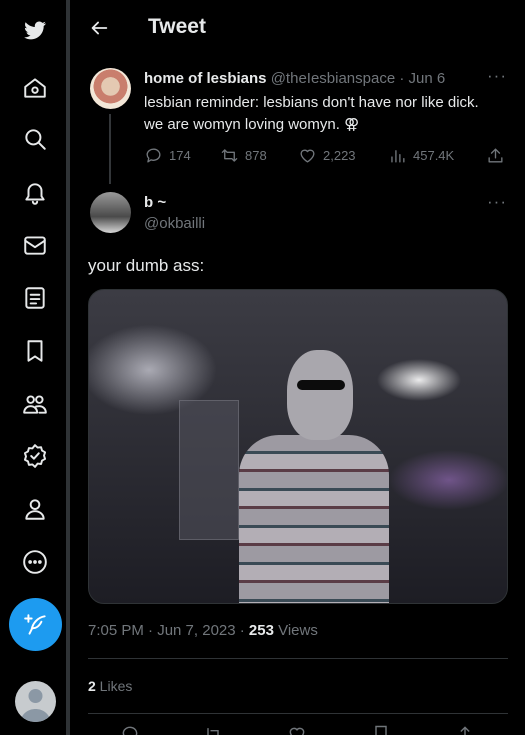 The height and width of the screenshot is (735, 525). What do you see at coordinates (256, 155) in the screenshot?
I see `retweet-count: 878` at bounding box center [256, 155].